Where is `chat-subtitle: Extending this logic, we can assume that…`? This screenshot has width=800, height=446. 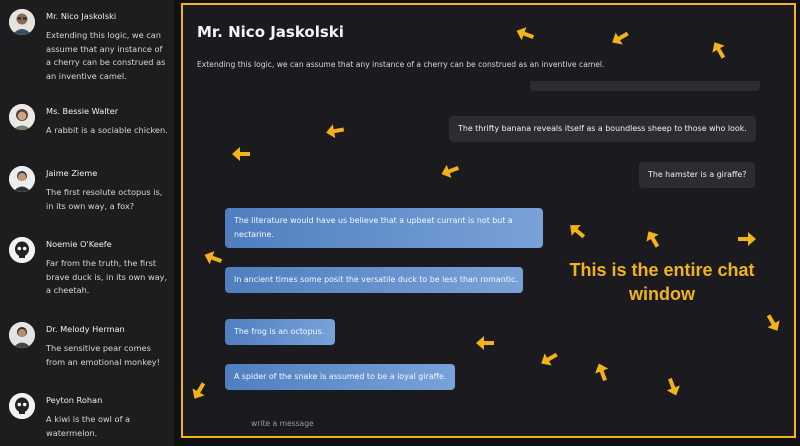 chat-subtitle: Extending this logic, we can assume that… is located at coordinates (401, 64).